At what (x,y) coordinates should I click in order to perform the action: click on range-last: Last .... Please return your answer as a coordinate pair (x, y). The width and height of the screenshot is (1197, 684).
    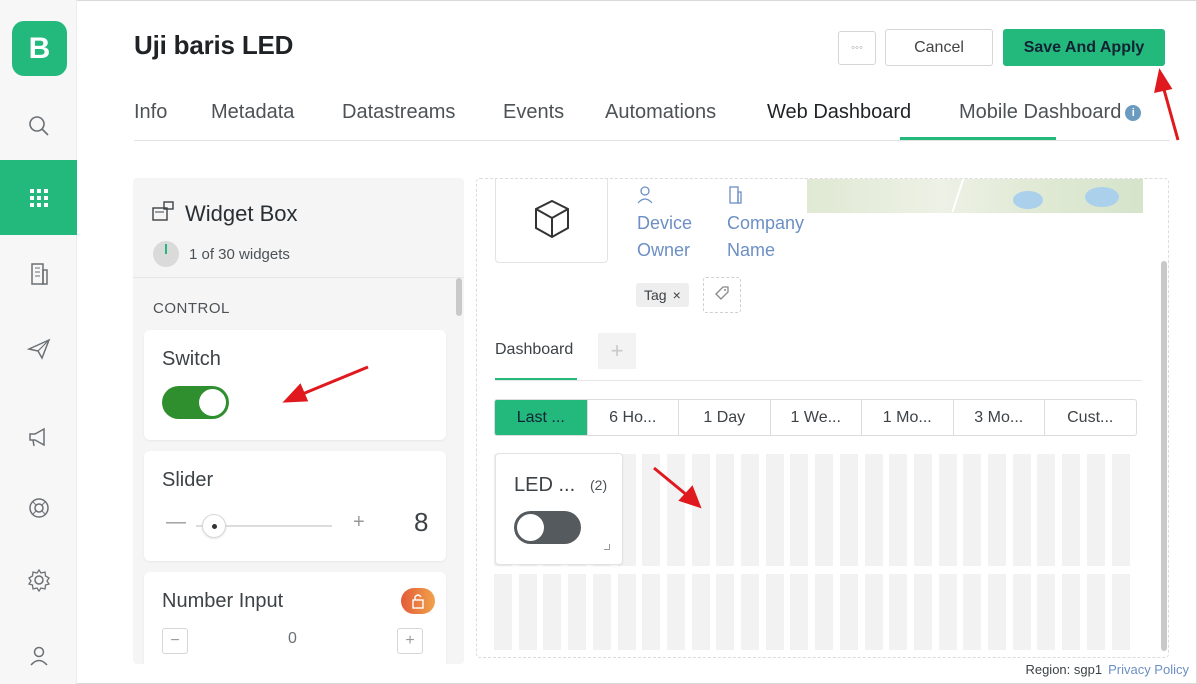
    Looking at the image, I should click on (541, 417).